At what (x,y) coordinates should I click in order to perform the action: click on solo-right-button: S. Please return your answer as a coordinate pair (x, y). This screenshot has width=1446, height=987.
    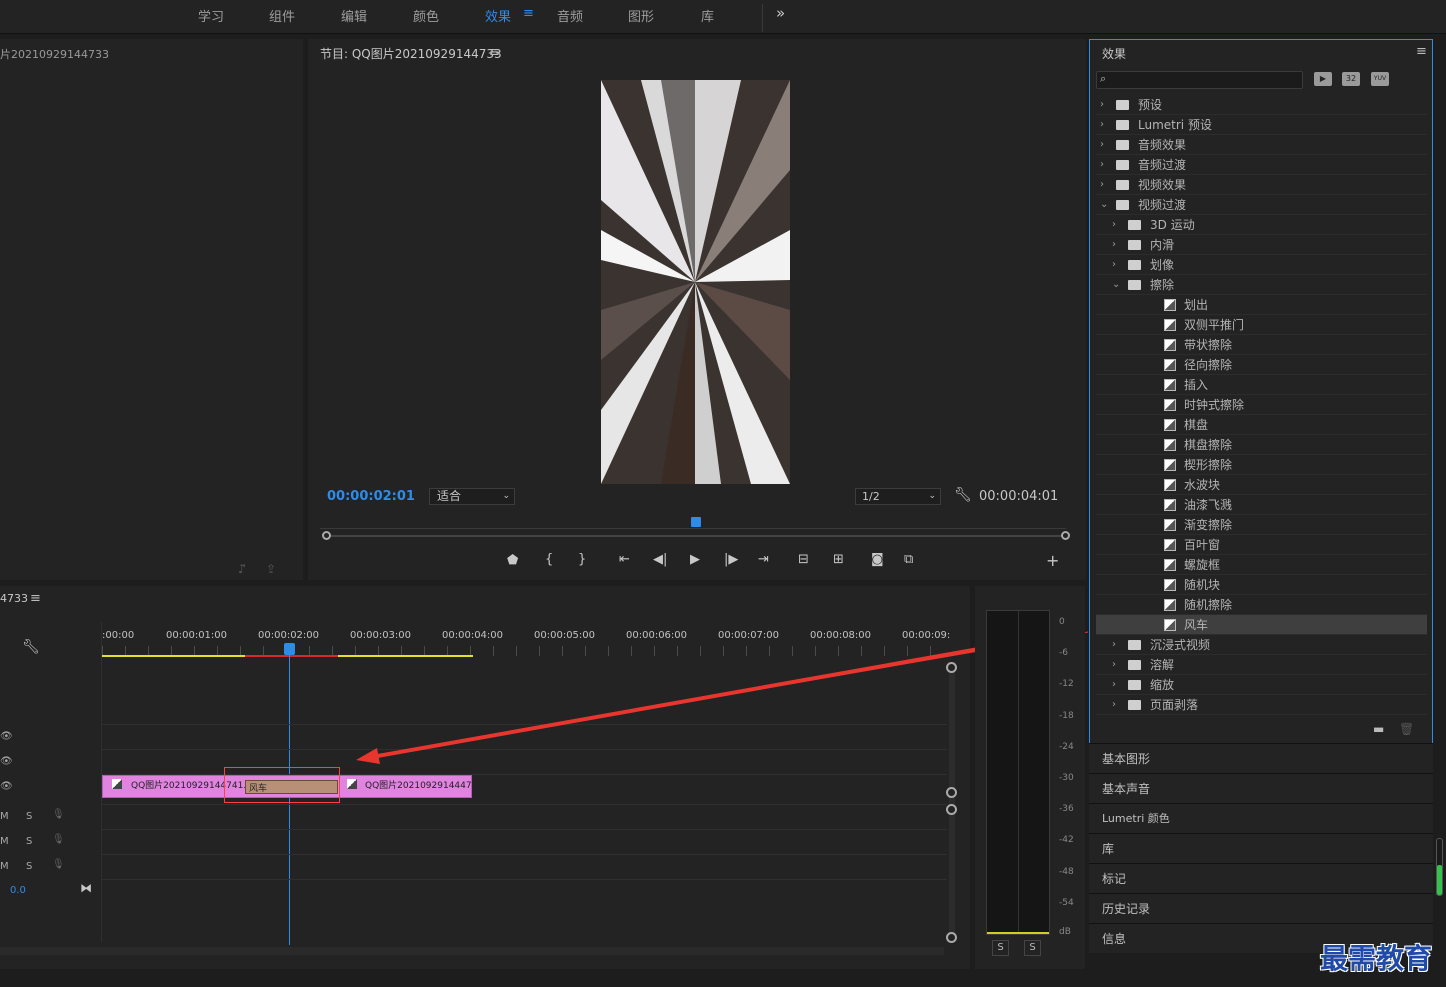
    Looking at the image, I should click on (1032, 948).